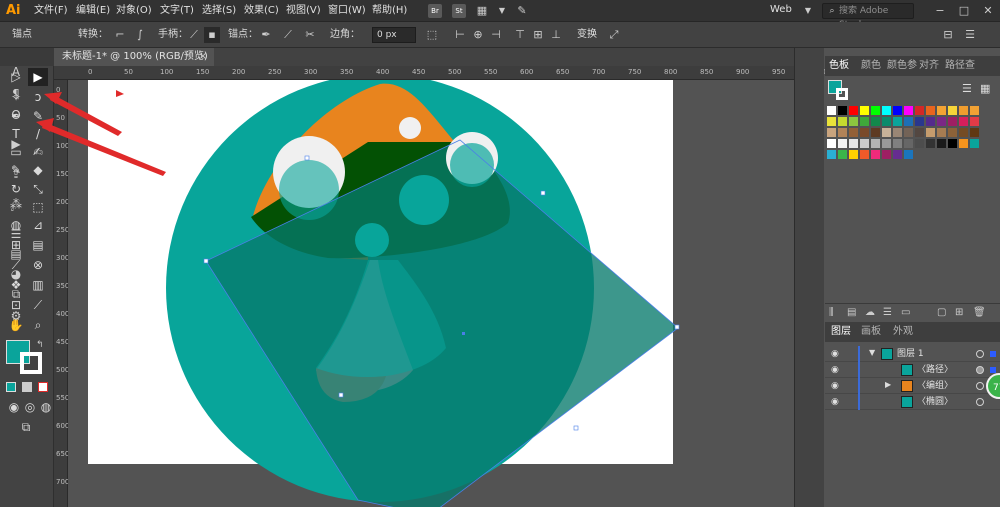 The width and height of the screenshot is (1000, 507). Describe the element at coordinates (212, 35) in the screenshot. I see `hide-handles-icon: ▪` at that location.